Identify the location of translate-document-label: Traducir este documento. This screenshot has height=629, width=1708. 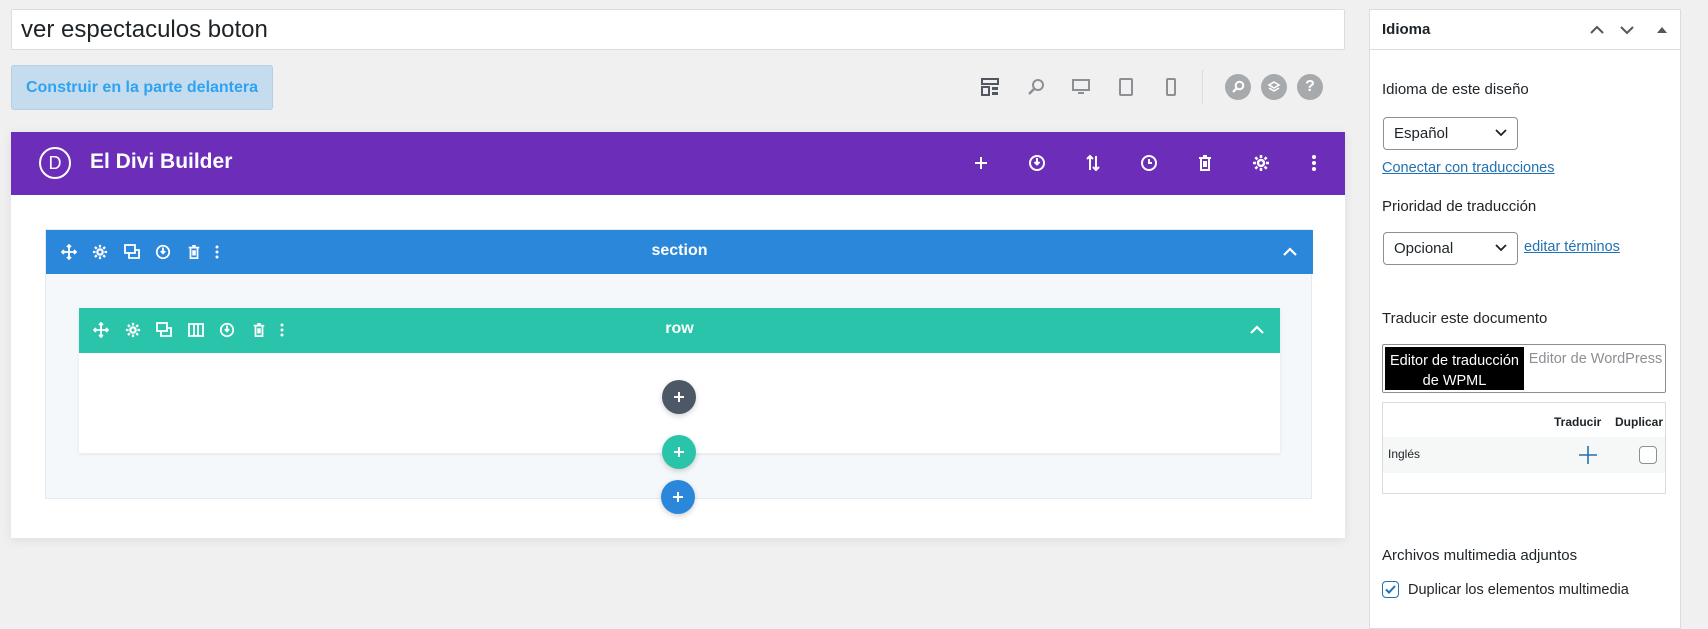
(1465, 318).